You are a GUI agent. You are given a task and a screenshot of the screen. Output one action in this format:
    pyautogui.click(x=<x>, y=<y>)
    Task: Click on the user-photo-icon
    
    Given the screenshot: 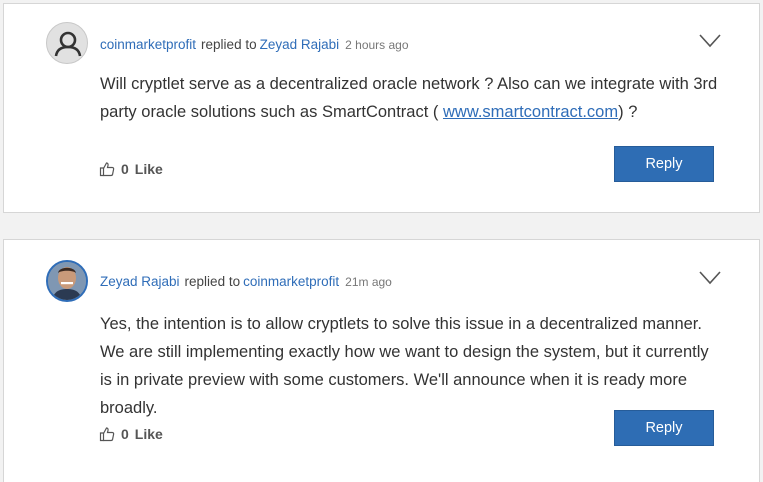 What is the action you would take?
    pyautogui.click(x=67, y=281)
    